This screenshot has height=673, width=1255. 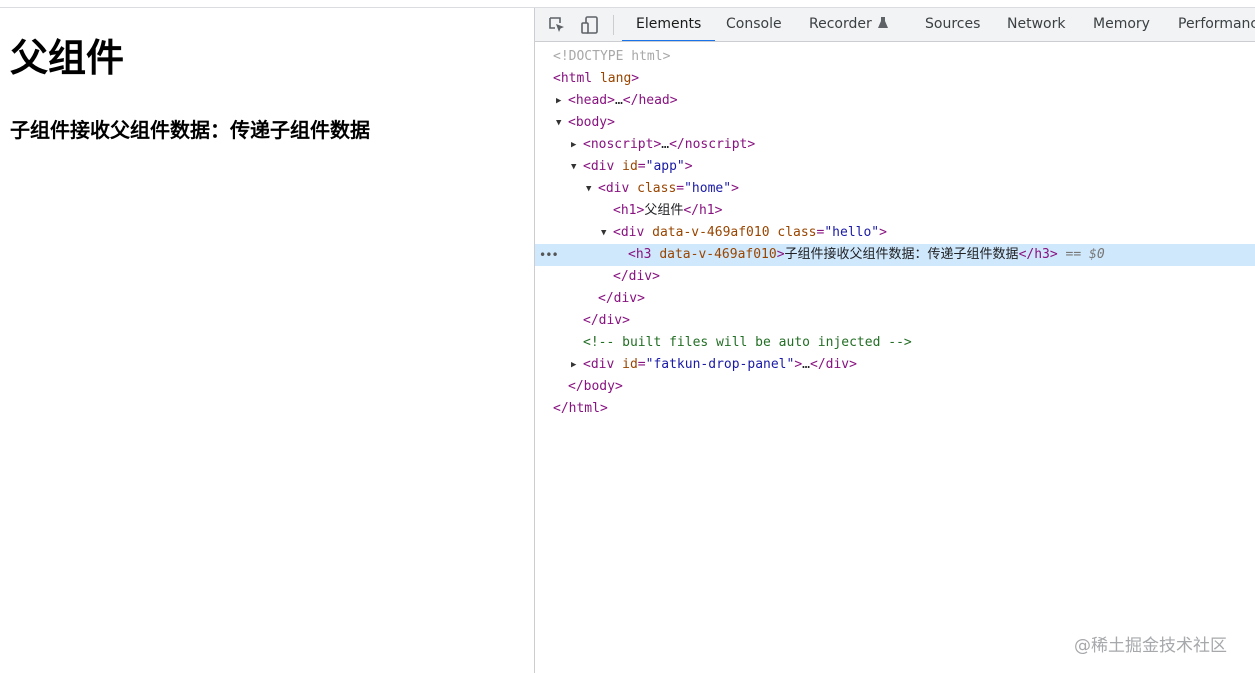 I want to click on tab-console: Console, so click(x=754, y=24).